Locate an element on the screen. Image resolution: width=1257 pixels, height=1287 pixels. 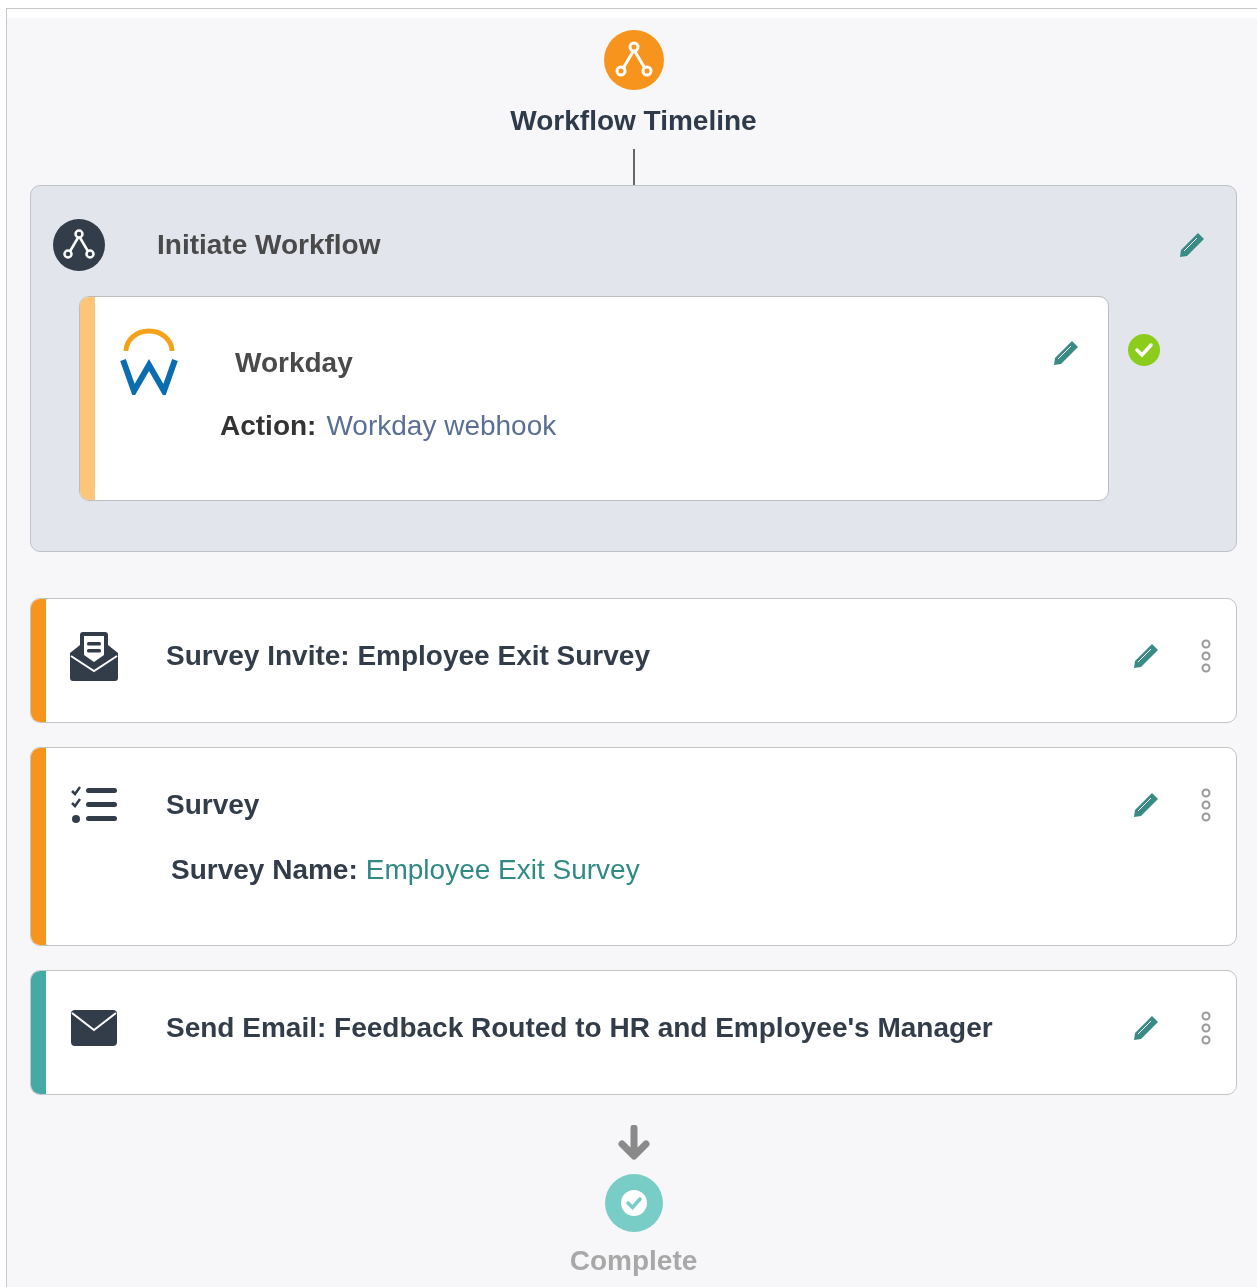
logo-icon is located at coordinates (149, 361).